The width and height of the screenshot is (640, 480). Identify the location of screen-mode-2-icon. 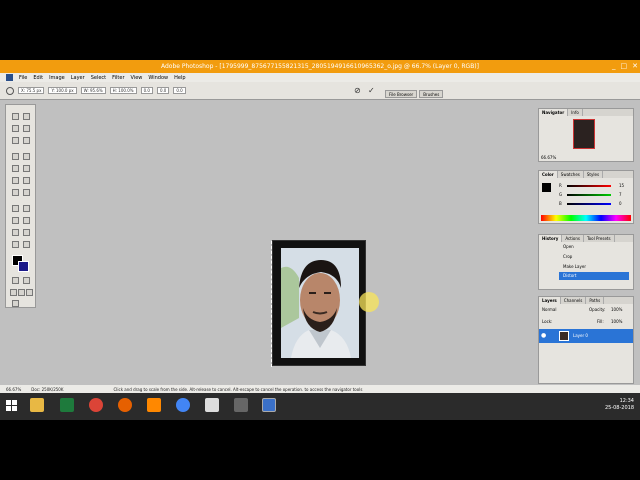
(21, 292).